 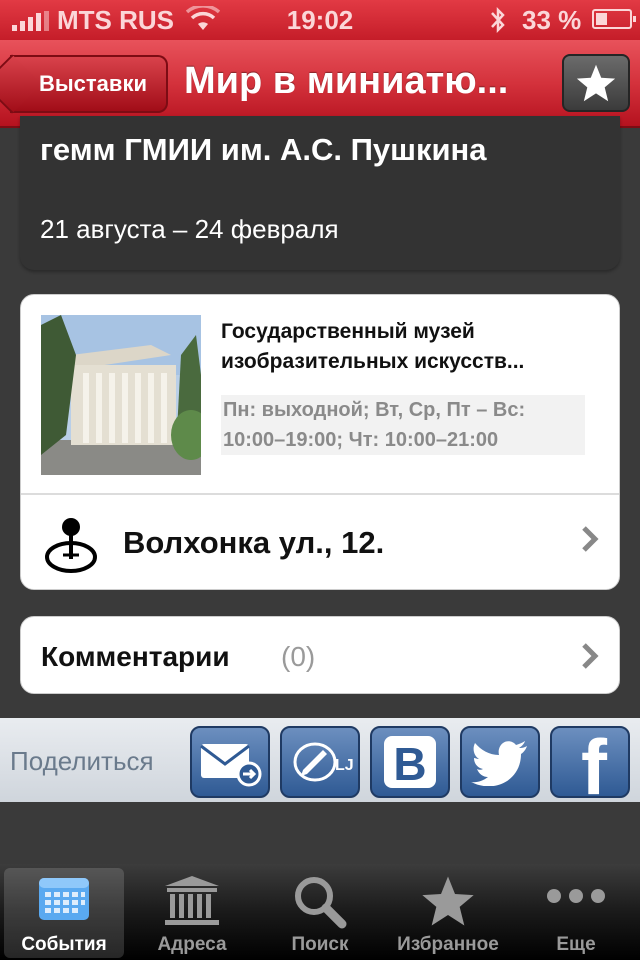 What do you see at coordinates (576, 913) in the screenshot?
I see `tab-more: Еще` at bounding box center [576, 913].